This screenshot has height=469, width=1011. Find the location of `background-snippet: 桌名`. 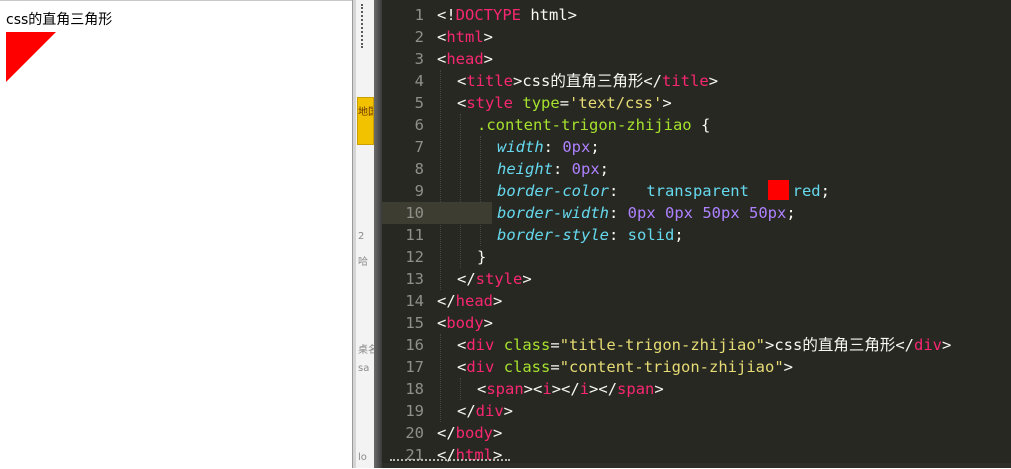

background-snippet: 桌名 is located at coordinates (366, 350).